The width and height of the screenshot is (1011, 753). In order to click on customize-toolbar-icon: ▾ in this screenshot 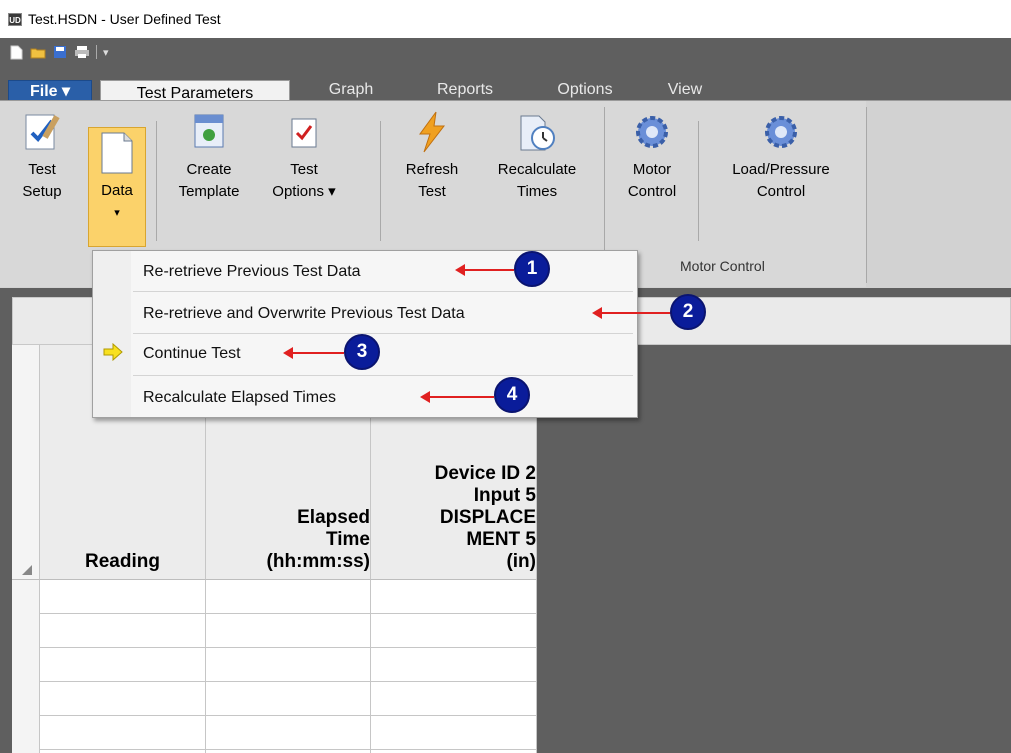, I will do `click(106, 52)`.